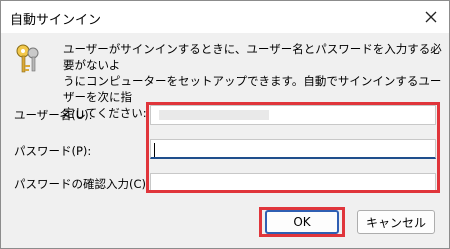  I want to click on password-label: パスワード(P):, so click(53, 151).